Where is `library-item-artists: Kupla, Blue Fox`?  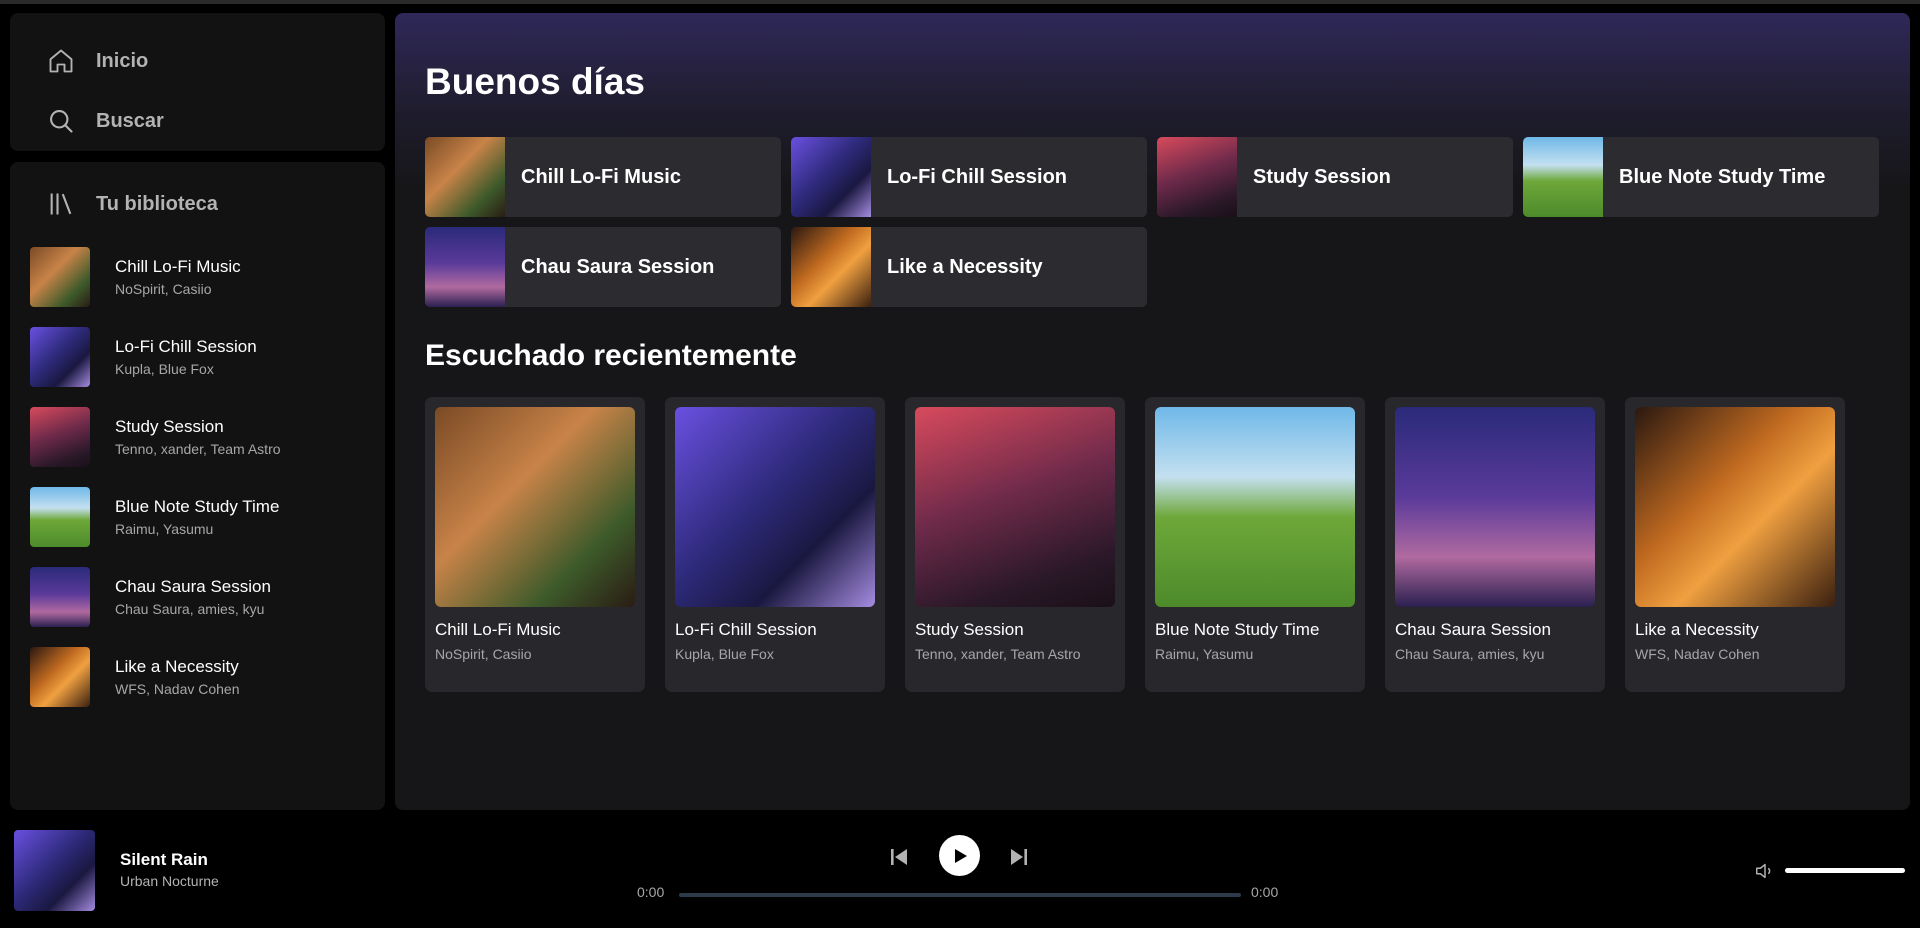 library-item-artists: Kupla, Blue Fox is located at coordinates (164, 369).